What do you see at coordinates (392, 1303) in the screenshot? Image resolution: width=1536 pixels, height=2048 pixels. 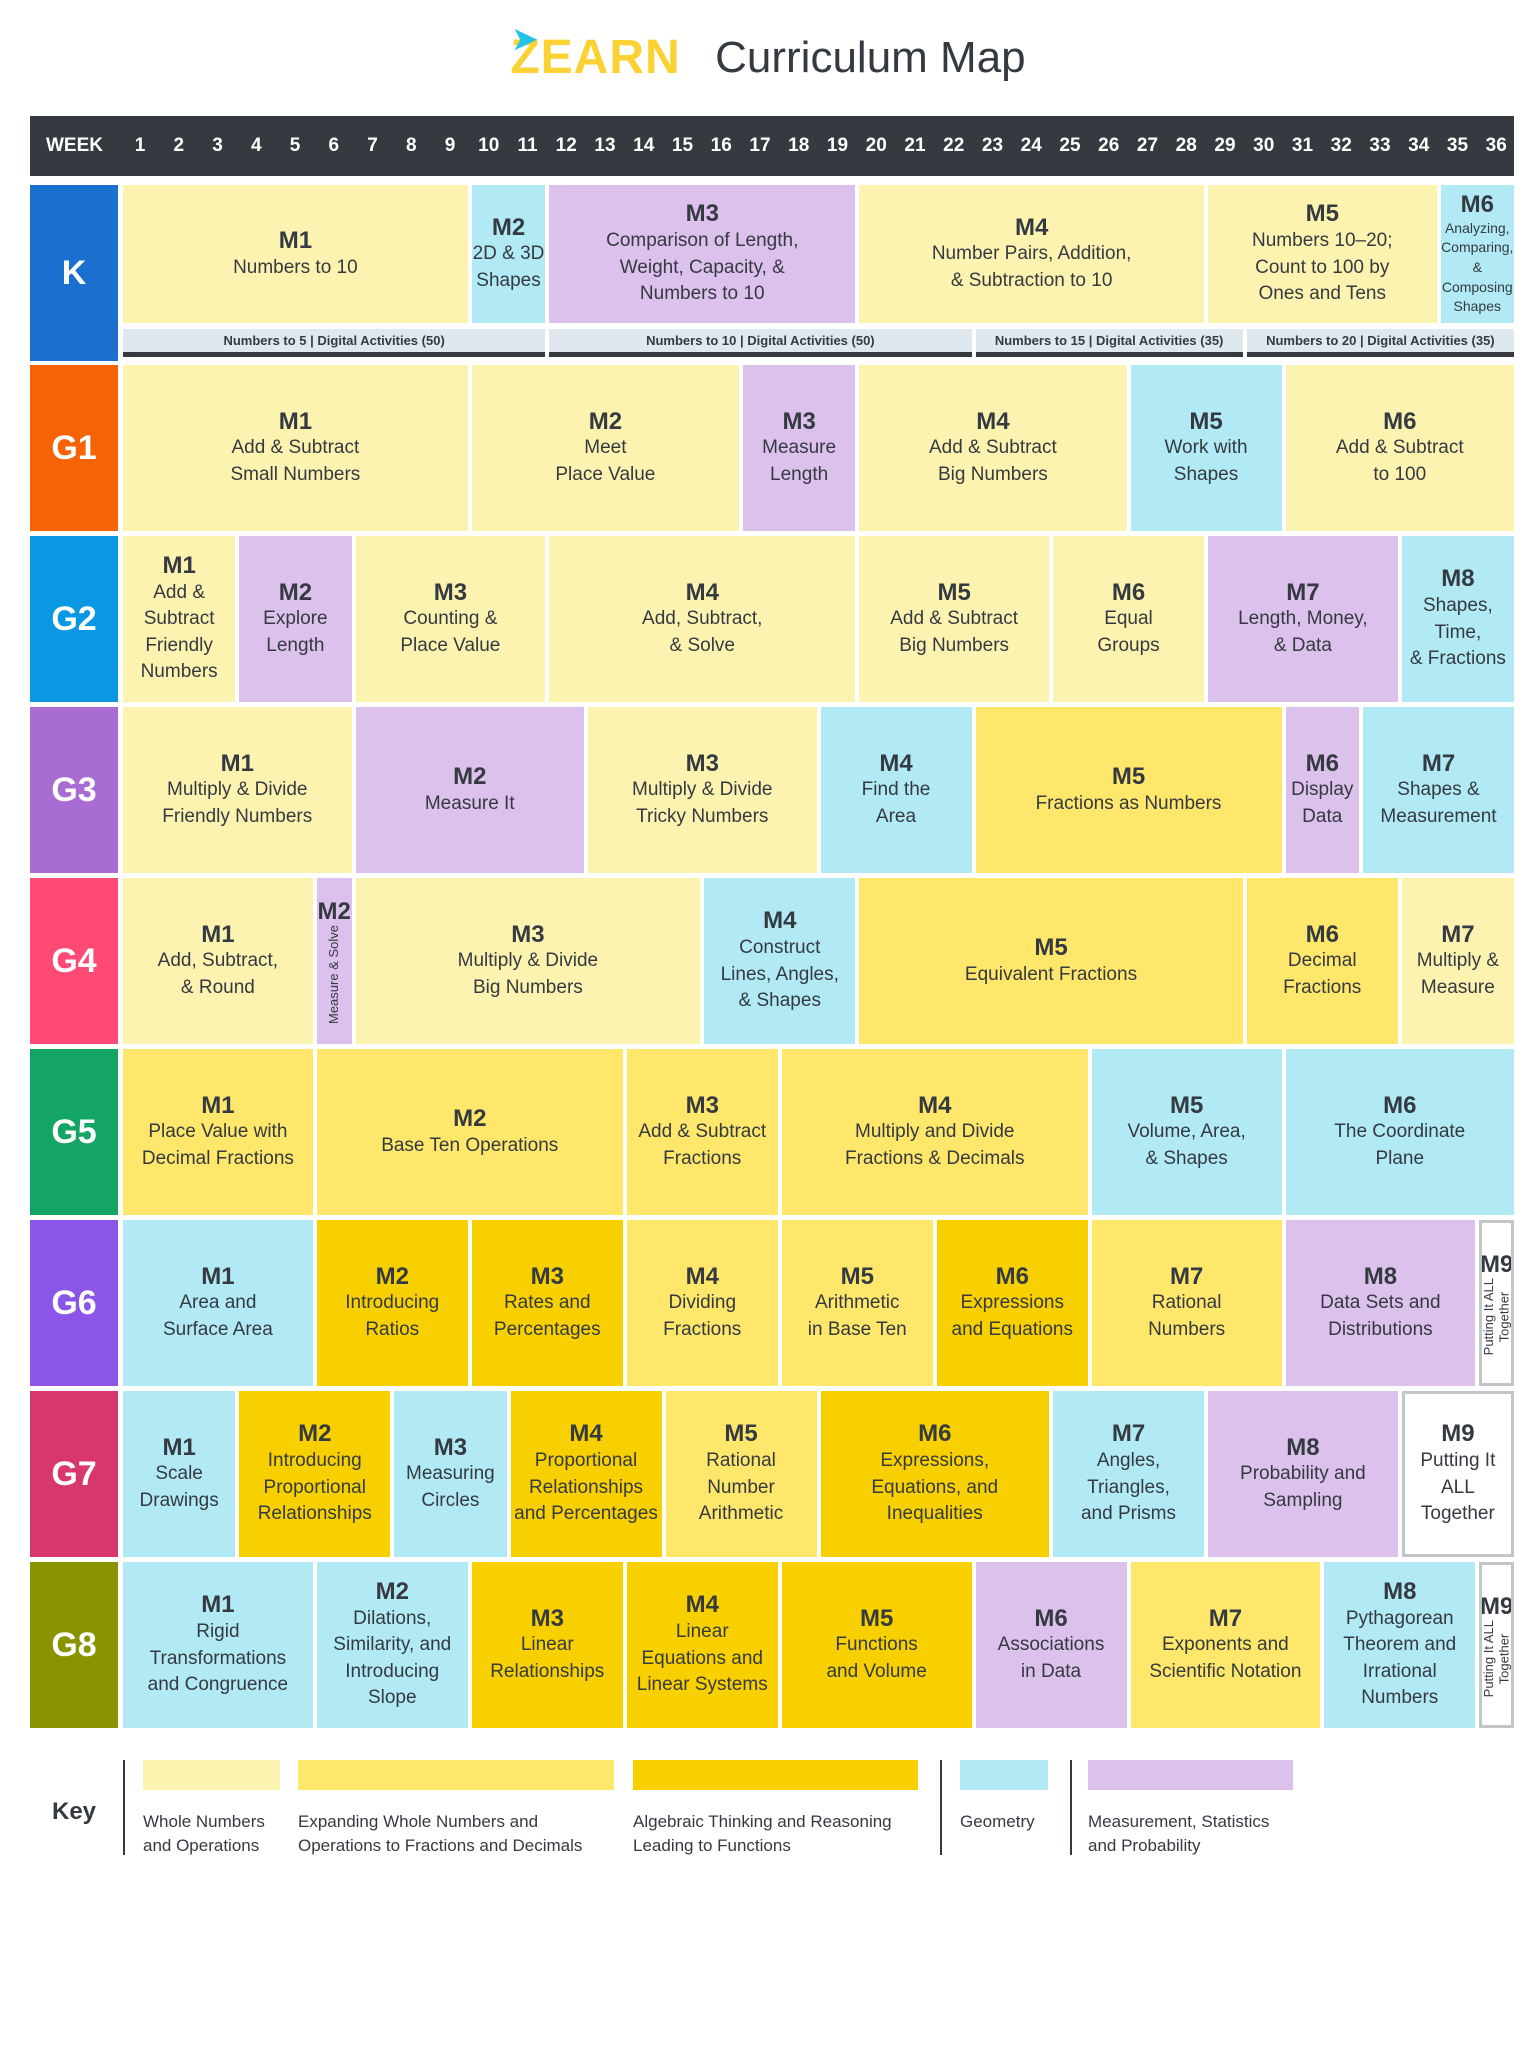 I see `module-g6-m2: M2 Introducing Ratios` at bounding box center [392, 1303].